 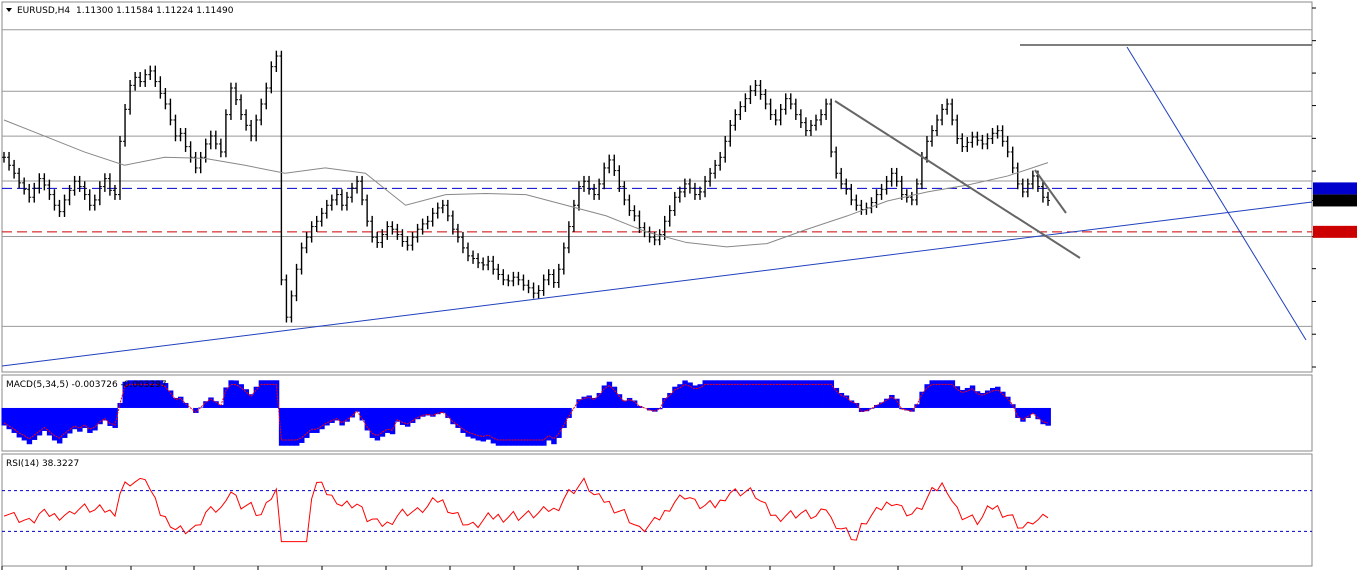 I want to click on price-badges, so click(x=1335, y=210).